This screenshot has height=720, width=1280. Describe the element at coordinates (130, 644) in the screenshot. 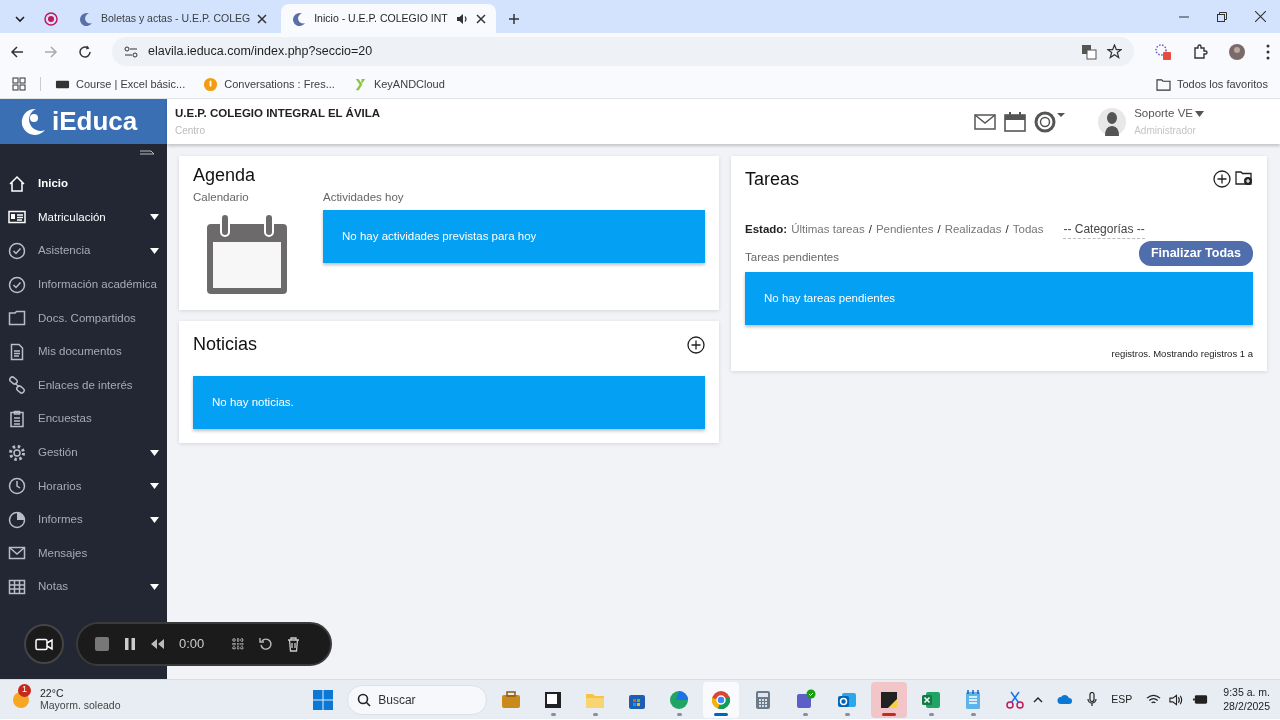

I see `pause-icon` at that location.